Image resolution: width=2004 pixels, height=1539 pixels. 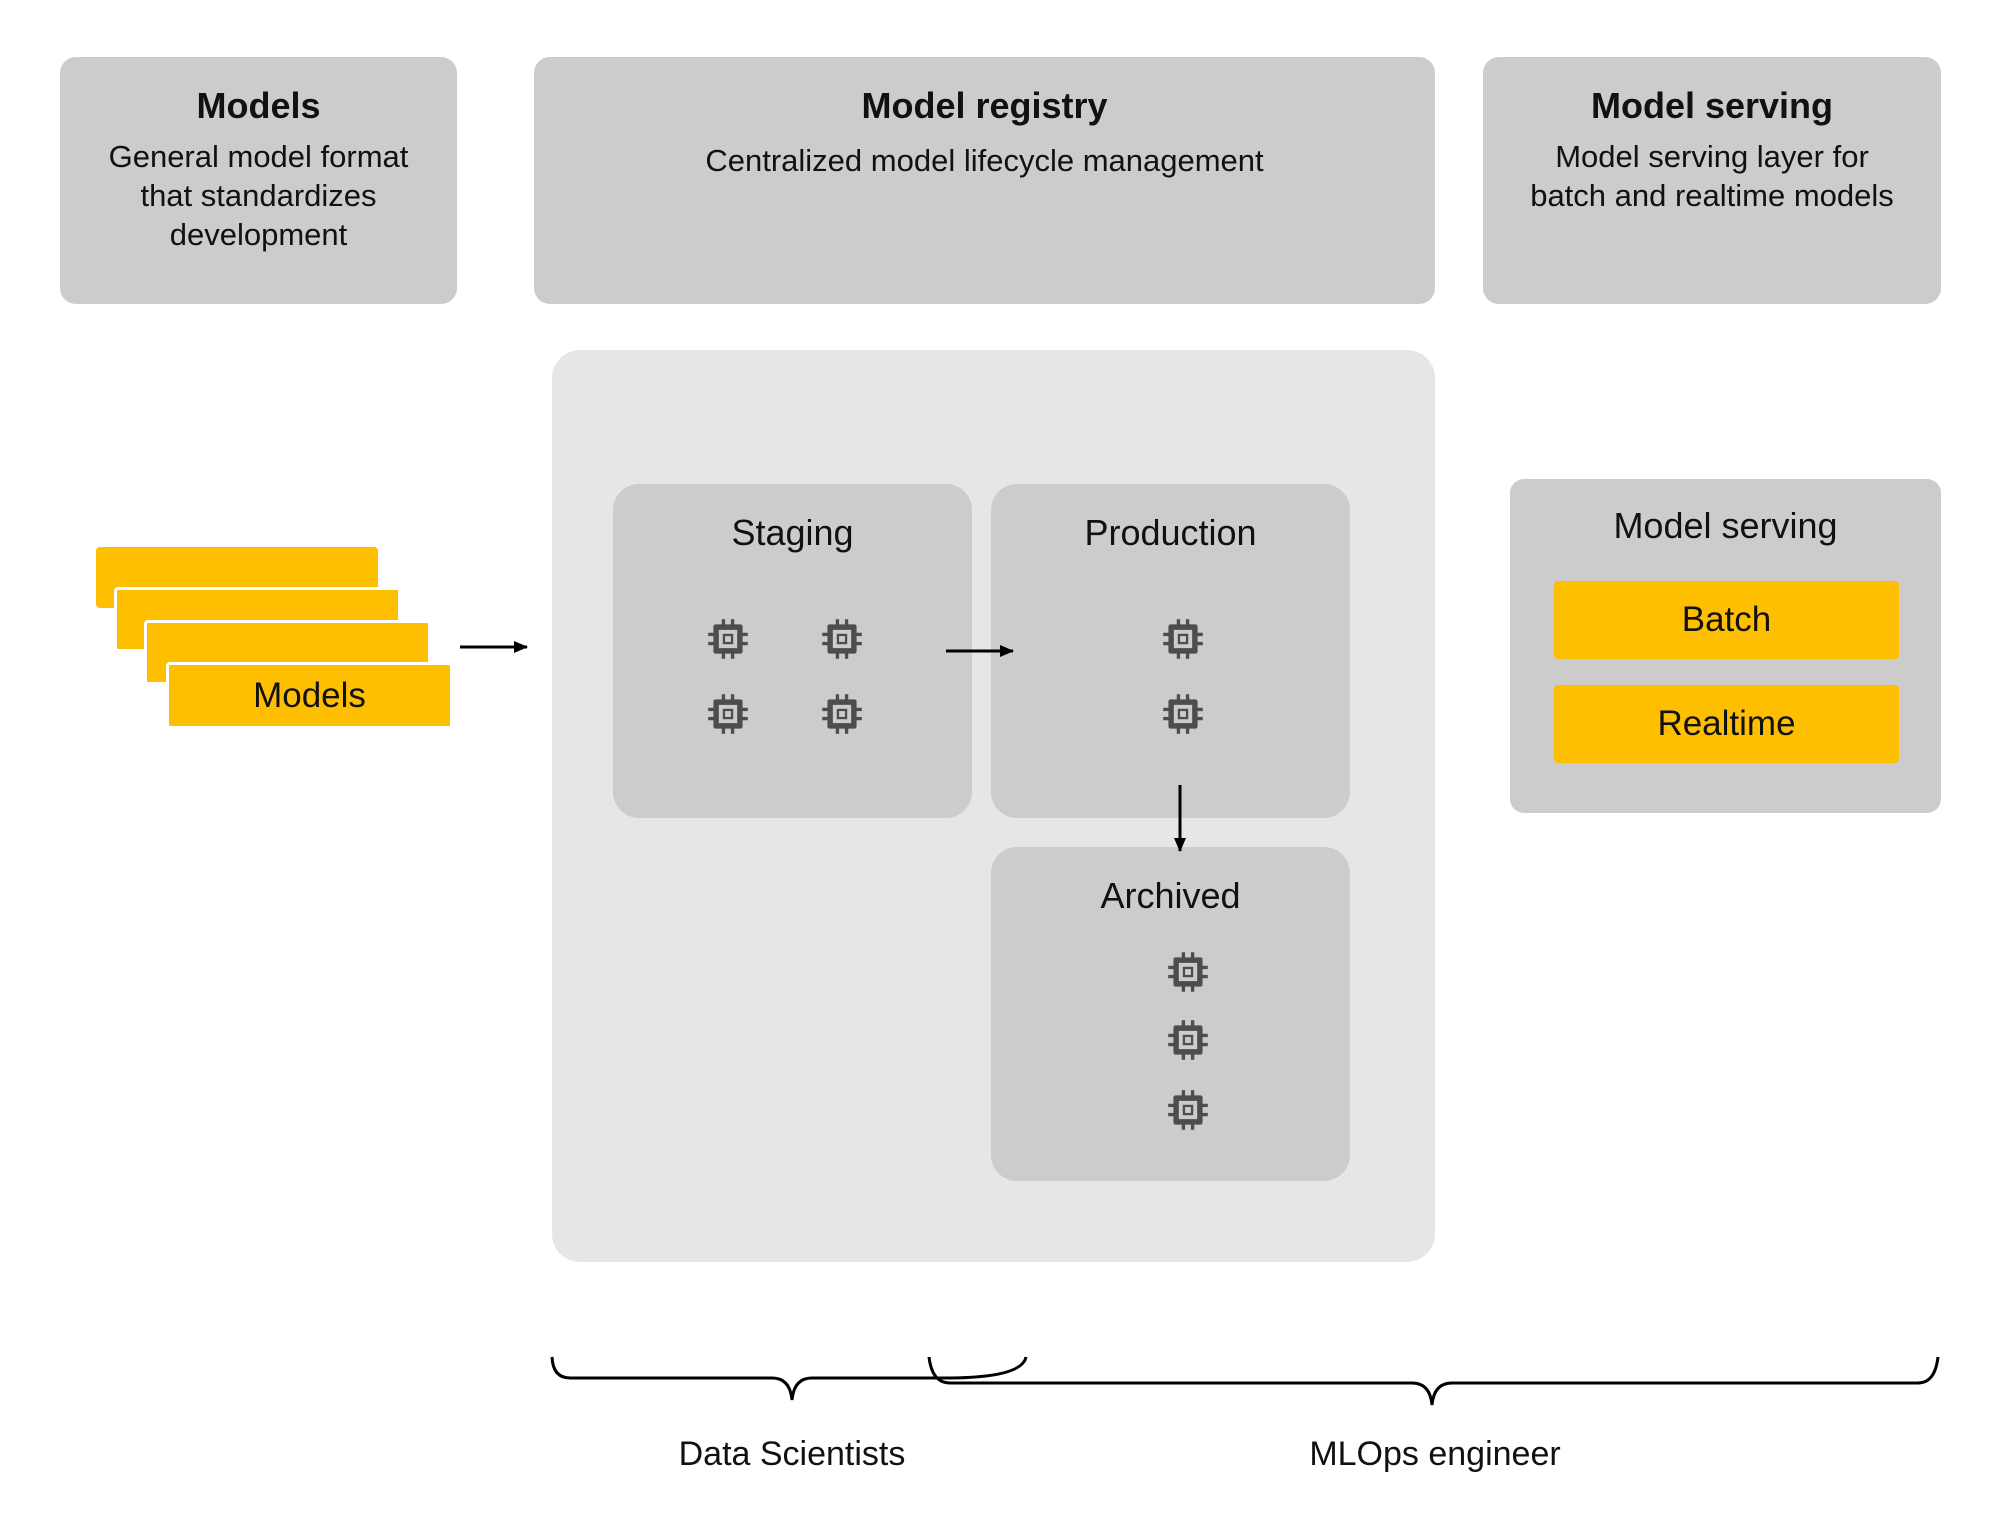 I want to click on role-braces, so click(x=1245, y=1381).